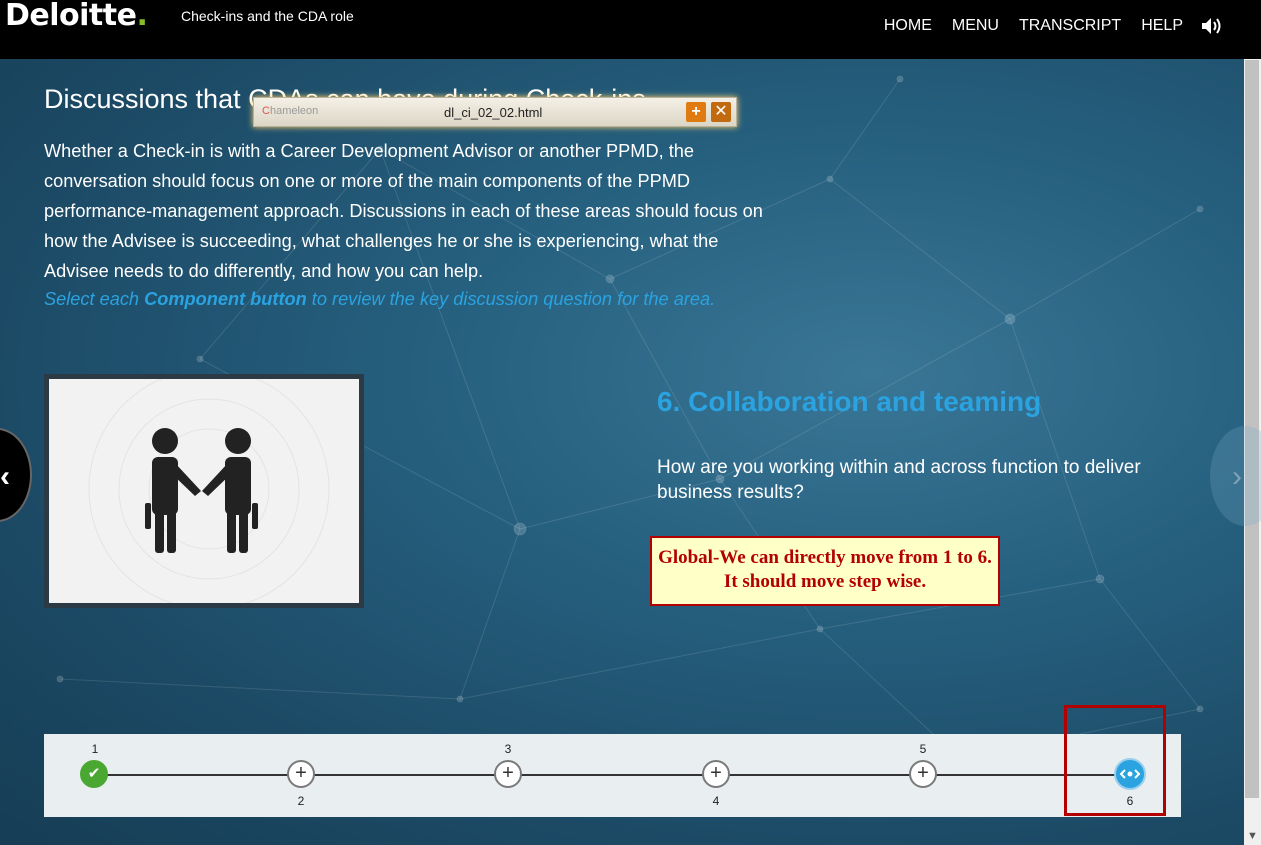 The image size is (1261, 845). I want to click on chevron-left-icon: ‹, so click(5, 477).